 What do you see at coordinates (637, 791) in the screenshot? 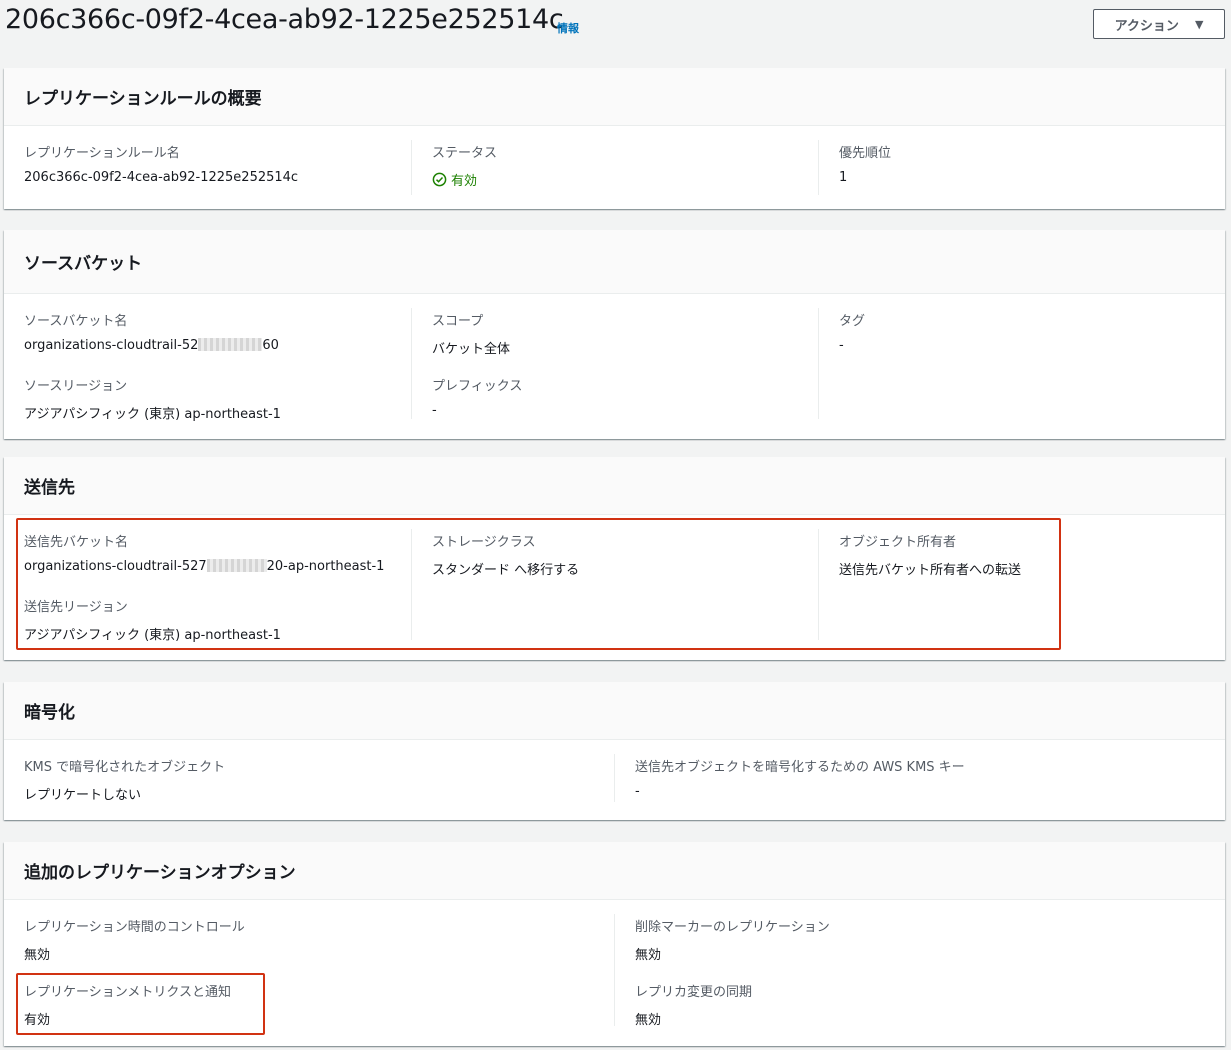
I see `kms-key-value: -` at bounding box center [637, 791].